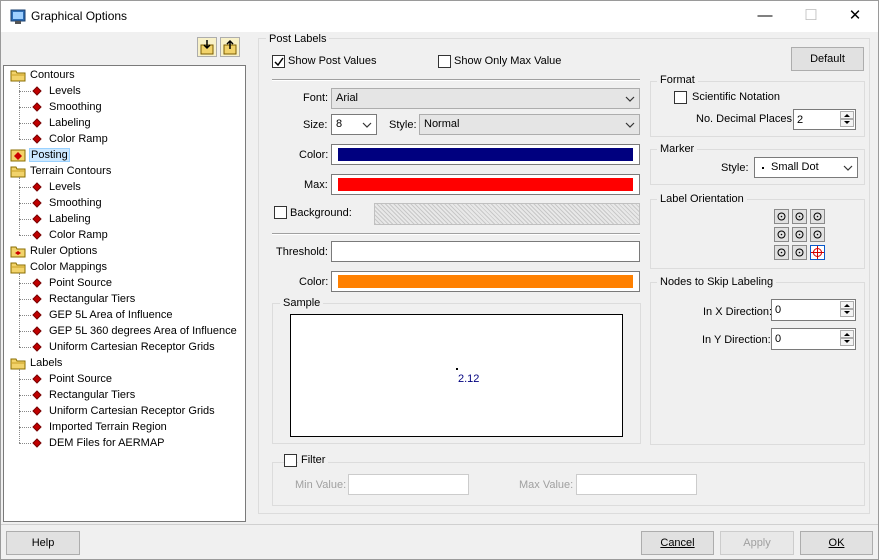  Describe the element at coordinates (444, 61) in the screenshot. I see `show-only-max-checkbox` at that location.